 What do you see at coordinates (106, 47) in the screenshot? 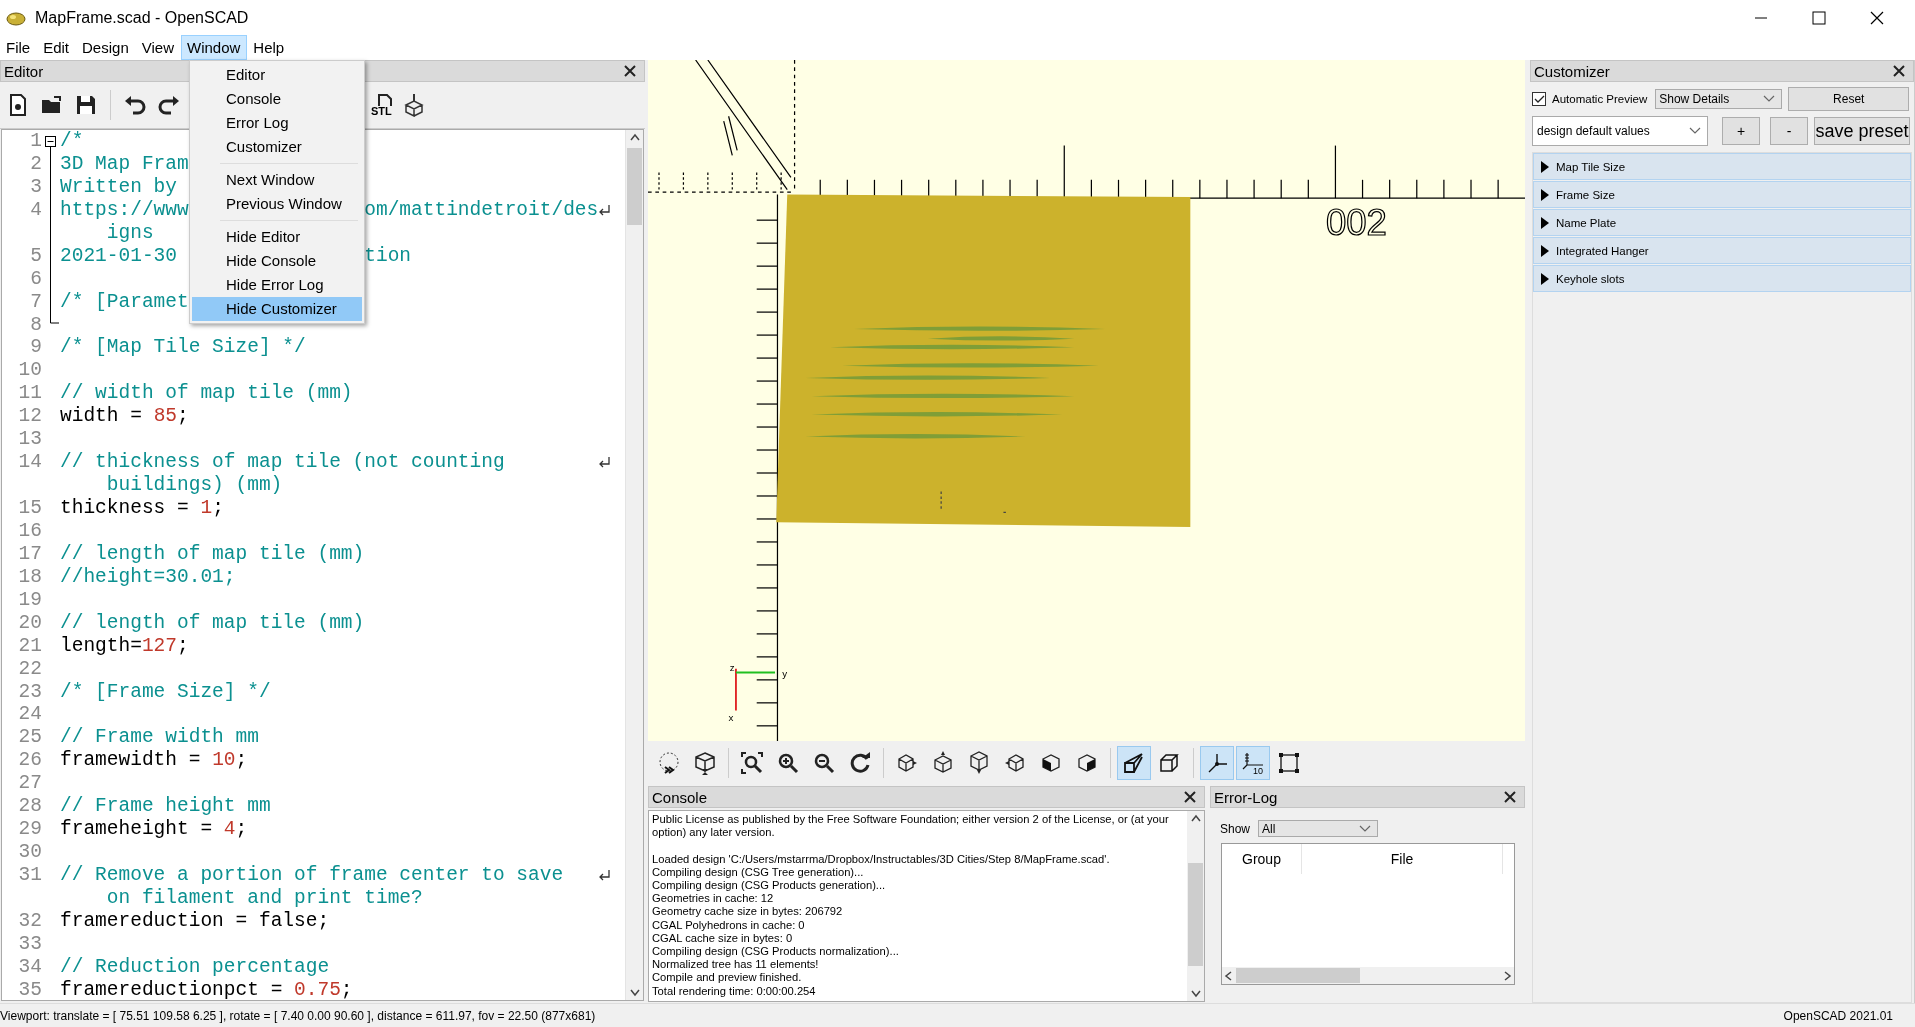
I see `menu-item: Design` at bounding box center [106, 47].